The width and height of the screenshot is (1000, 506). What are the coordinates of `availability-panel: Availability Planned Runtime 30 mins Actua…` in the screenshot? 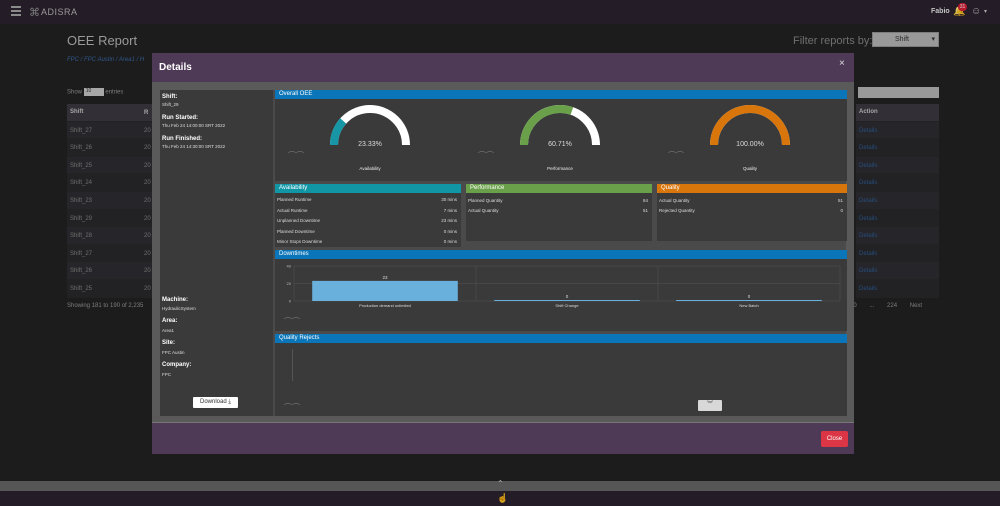 It's located at (368, 215).